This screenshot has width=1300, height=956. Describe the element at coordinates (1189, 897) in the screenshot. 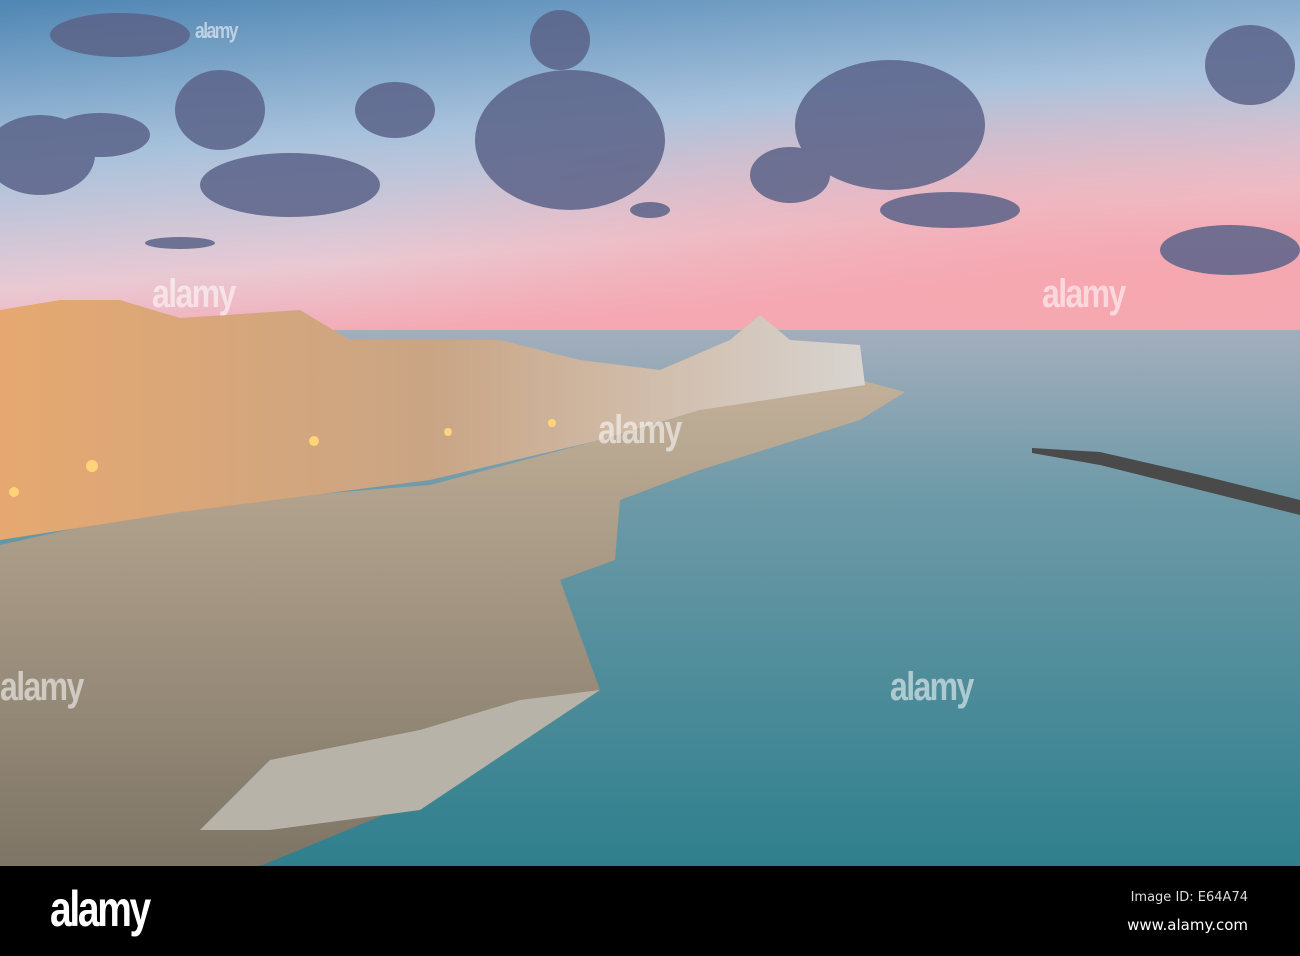

I see `image-id: Image ID: E64A74` at that location.